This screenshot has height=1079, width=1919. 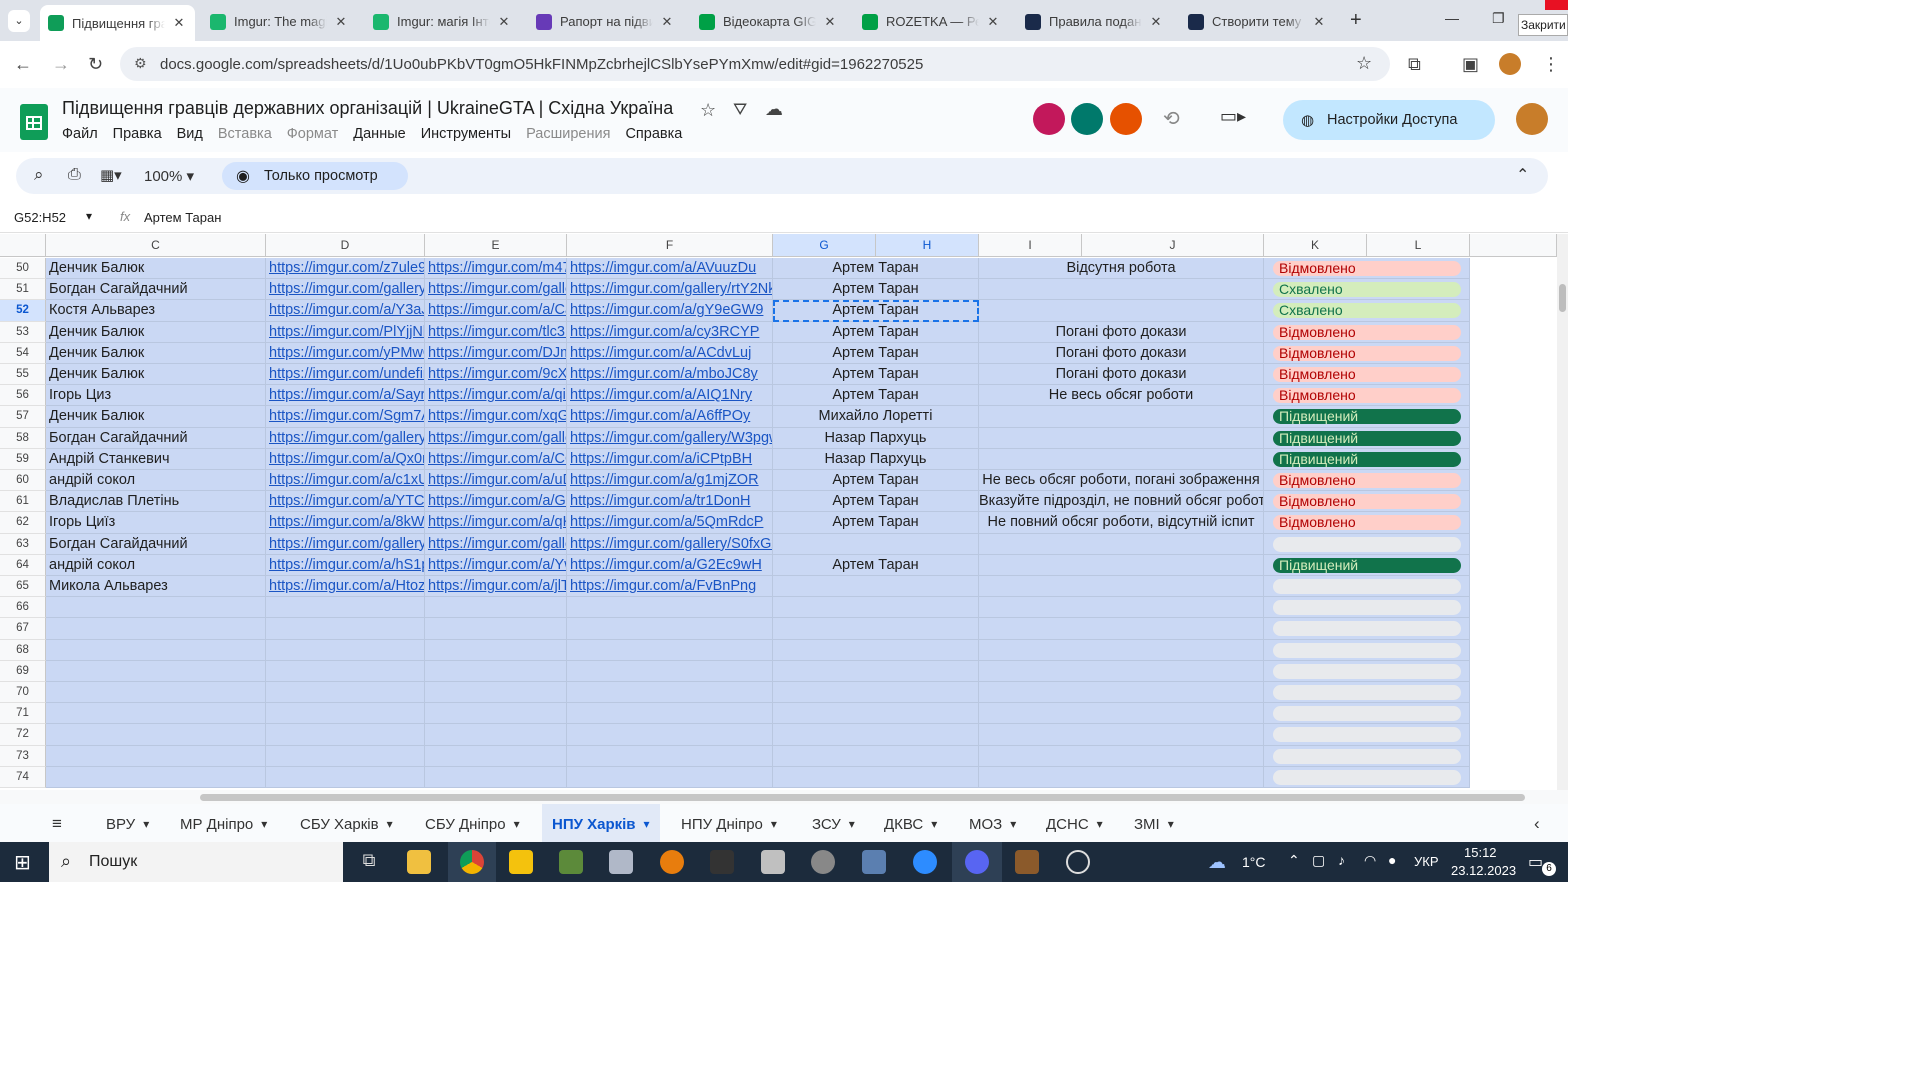 What do you see at coordinates (521, 862) in the screenshot?
I see `app-icon-yellow` at bounding box center [521, 862].